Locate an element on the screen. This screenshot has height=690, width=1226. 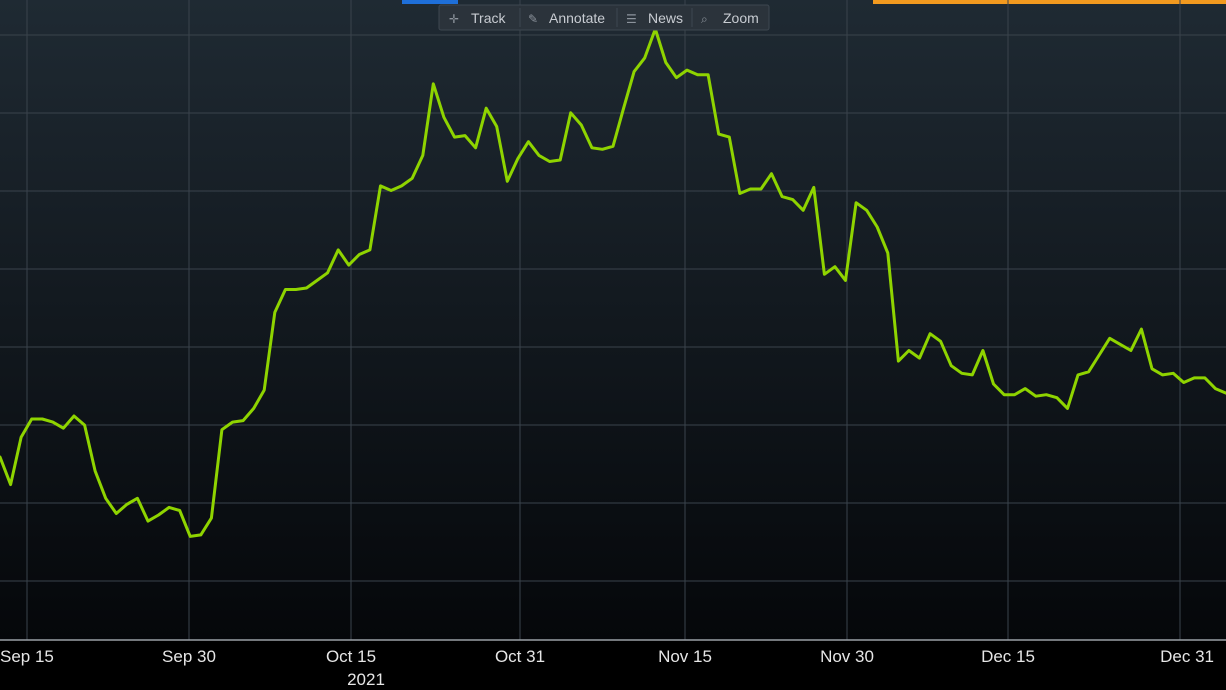
x-tick-label: Oct 15 is located at coordinates (351, 656).